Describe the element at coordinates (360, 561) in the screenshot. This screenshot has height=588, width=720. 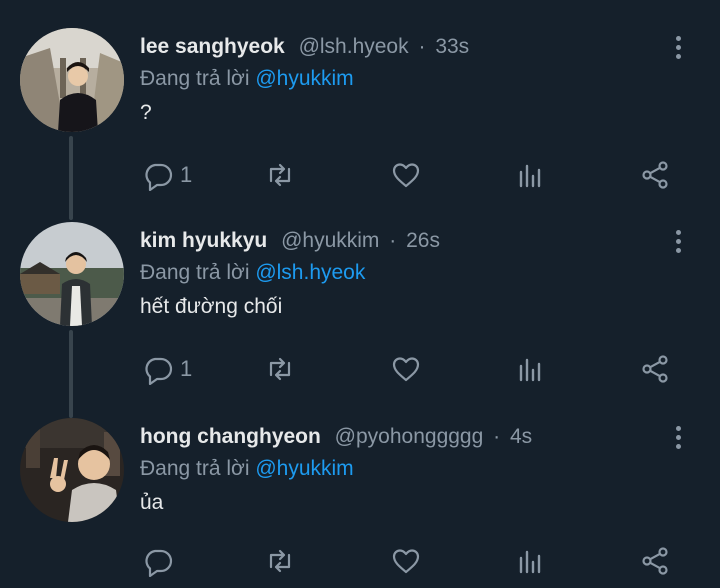
I see `tweet-actions` at that location.